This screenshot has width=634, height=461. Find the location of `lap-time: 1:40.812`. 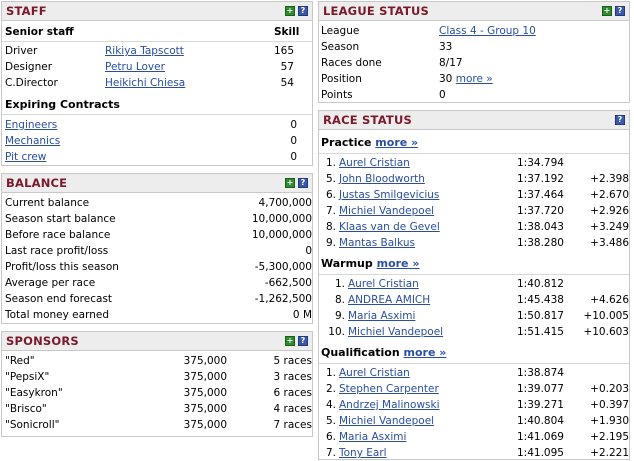

lap-time: 1:40.812 is located at coordinates (540, 284).